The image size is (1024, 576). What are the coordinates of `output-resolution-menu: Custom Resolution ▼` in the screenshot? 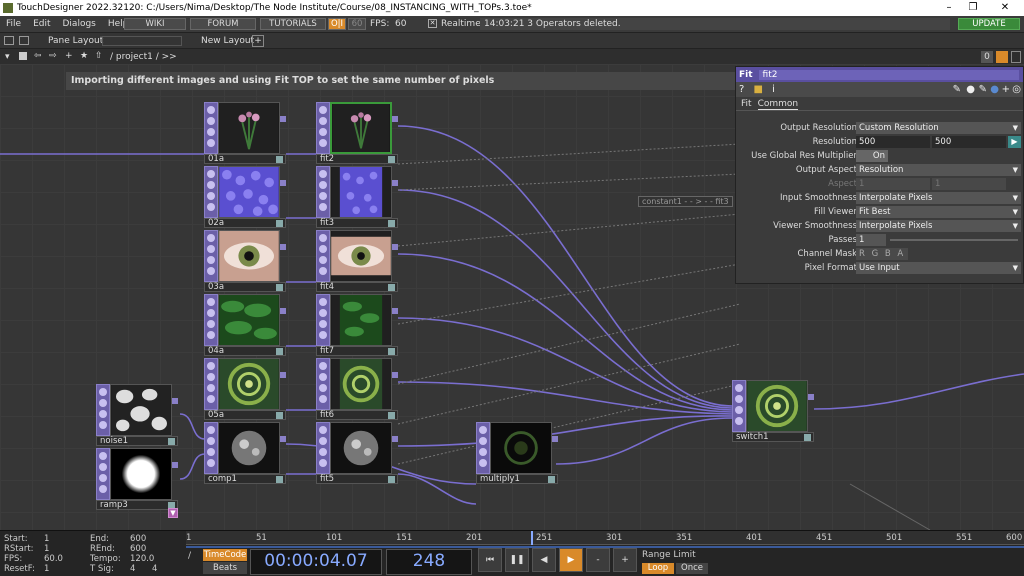 It's located at (938, 128).